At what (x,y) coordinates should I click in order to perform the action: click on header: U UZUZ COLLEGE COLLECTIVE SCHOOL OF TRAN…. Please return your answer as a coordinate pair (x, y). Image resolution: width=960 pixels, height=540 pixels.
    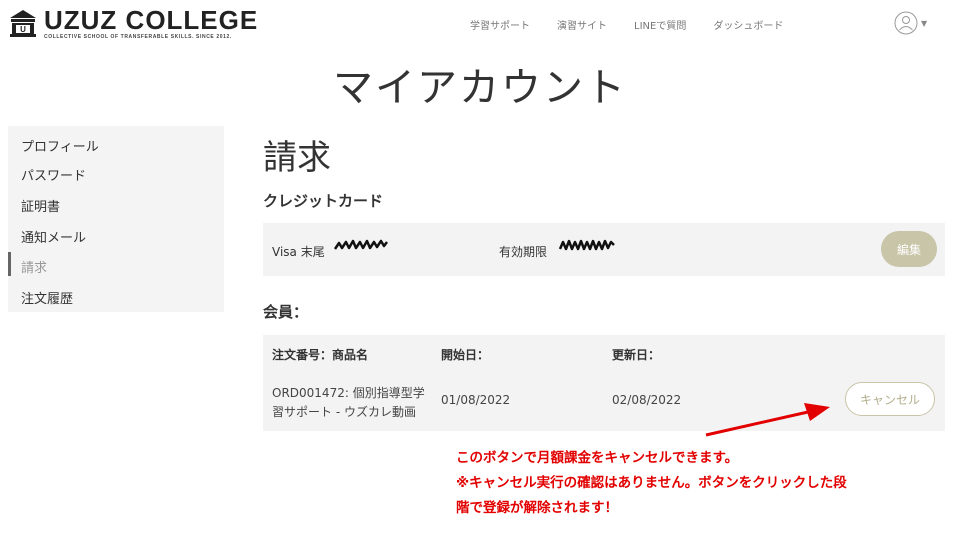
    Looking at the image, I should click on (480, 25).